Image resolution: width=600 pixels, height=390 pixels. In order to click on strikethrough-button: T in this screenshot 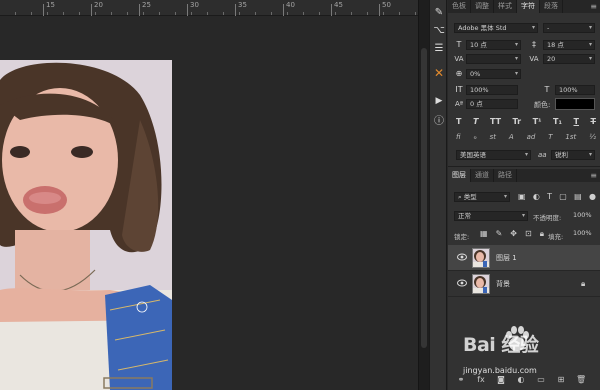, I will do `click(592, 122)`.